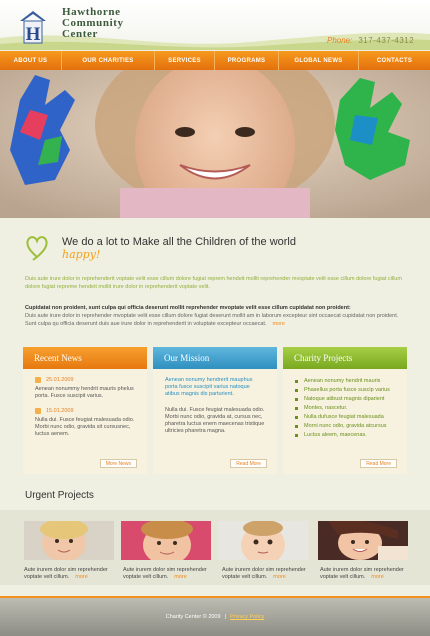 The height and width of the screenshot is (636, 430). What do you see at coordinates (59, 495) in the screenshot?
I see `urgent-projects-heading: Urgent Projects` at bounding box center [59, 495].